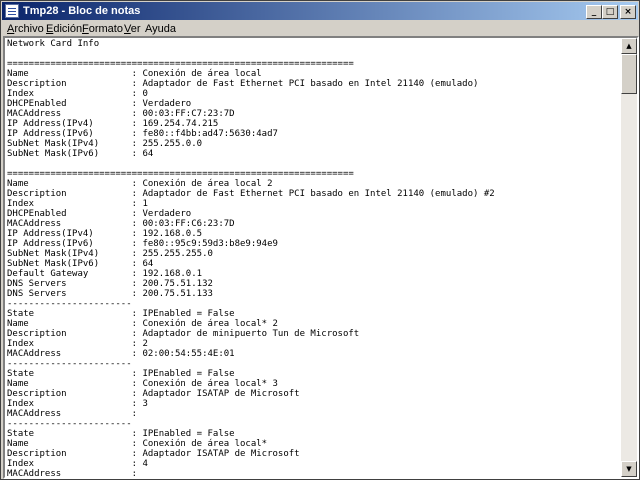 Image resolution: width=640 pixels, height=480 pixels. I want to click on menu-ayuda-label: Ayuda, so click(160, 29).